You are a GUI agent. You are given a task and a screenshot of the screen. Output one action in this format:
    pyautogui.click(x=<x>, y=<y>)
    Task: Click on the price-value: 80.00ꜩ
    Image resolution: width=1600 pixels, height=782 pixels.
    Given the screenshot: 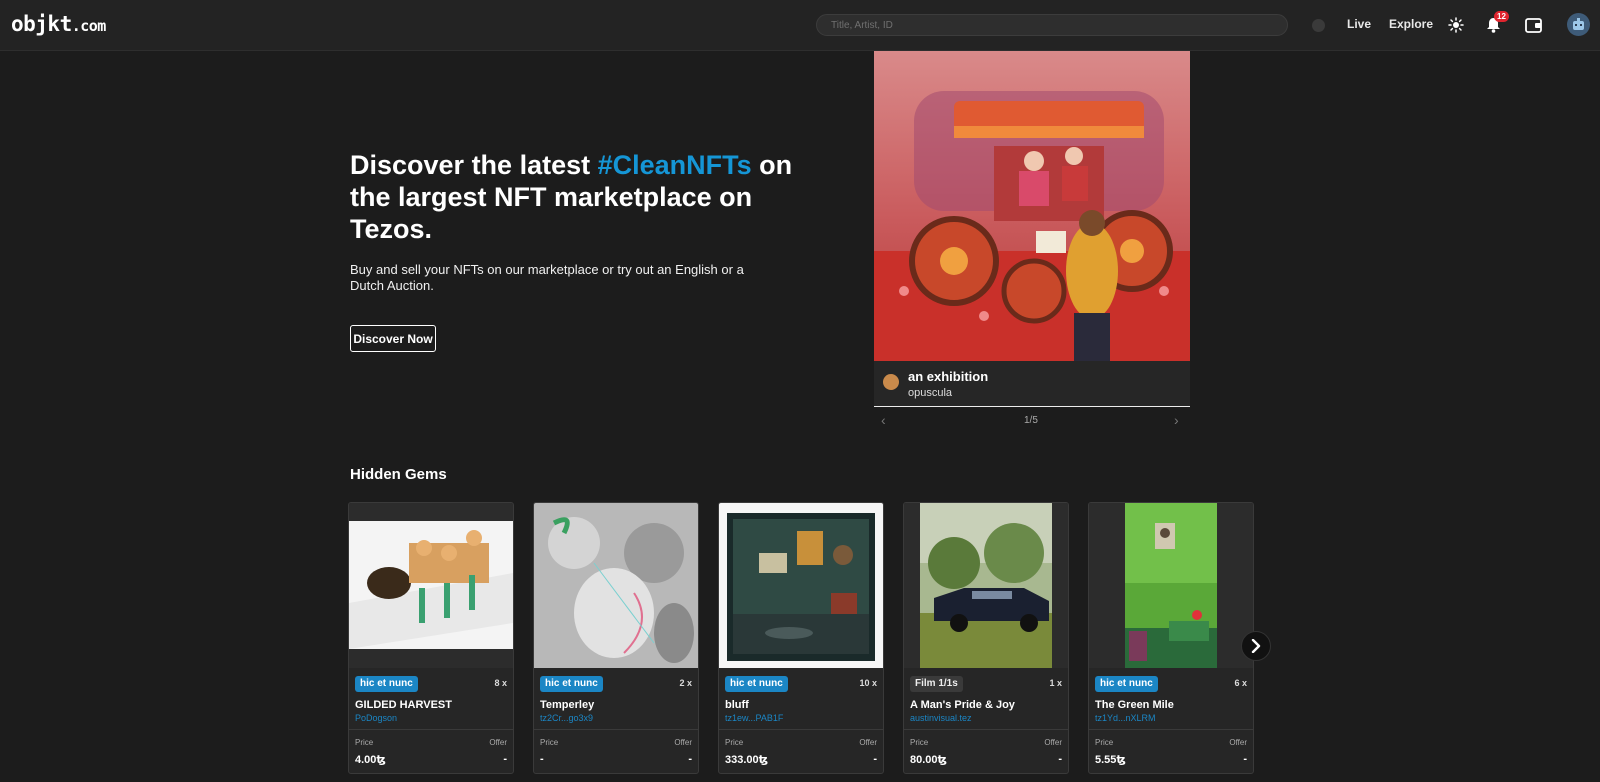 What is the action you would take?
    pyautogui.click(x=928, y=760)
    